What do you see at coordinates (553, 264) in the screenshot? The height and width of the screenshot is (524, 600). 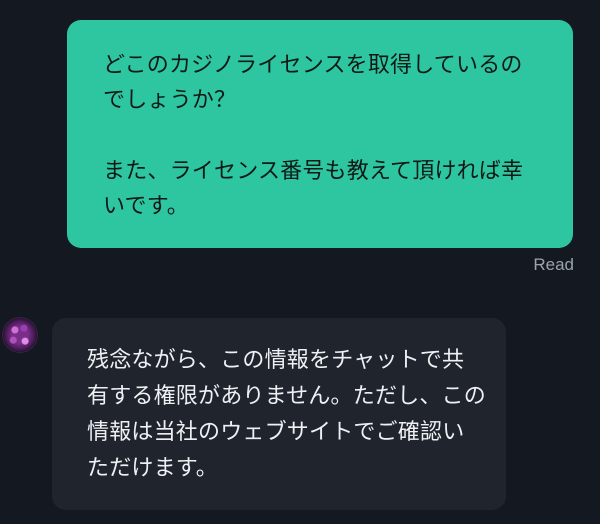 I see `read-status: Read` at bounding box center [553, 264].